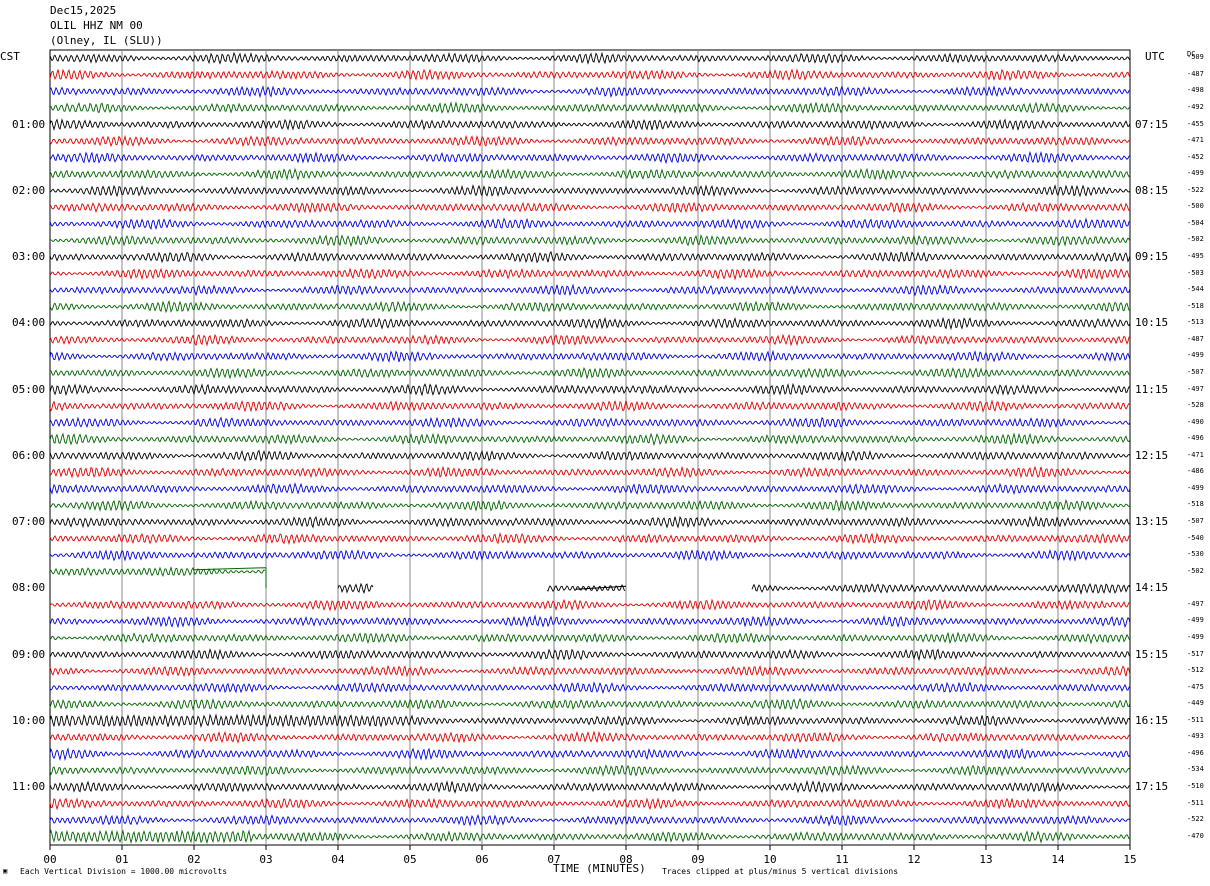  What do you see at coordinates (1195, 670) in the screenshot?
I see `dc-offset-value: -512` at bounding box center [1195, 670].